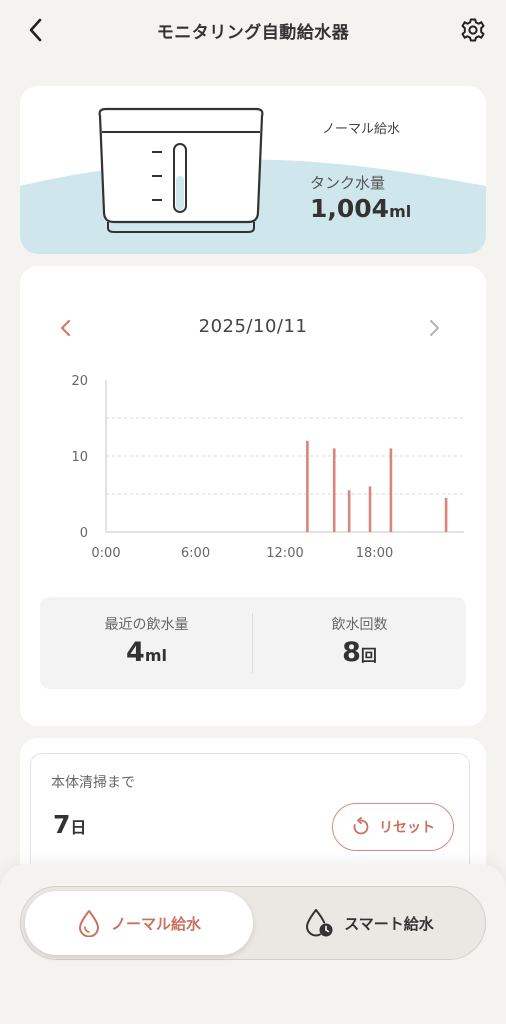 The height and width of the screenshot is (1024, 506). Describe the element at coordinates (284, 553) in the screenshot. I see `chart-x-tick-label: 12:00` at that location.